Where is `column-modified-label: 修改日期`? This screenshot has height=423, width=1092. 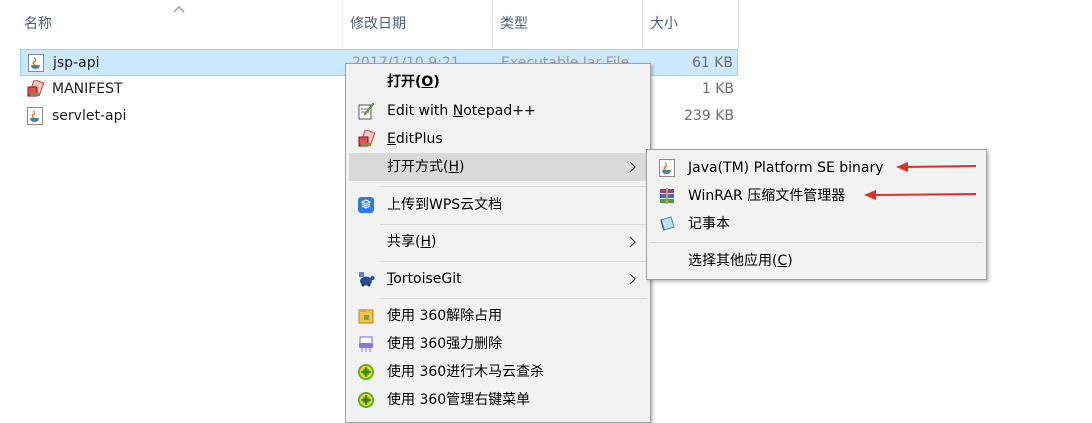
column-modified-label: 修改日期 is located at coordinates (378, 24).